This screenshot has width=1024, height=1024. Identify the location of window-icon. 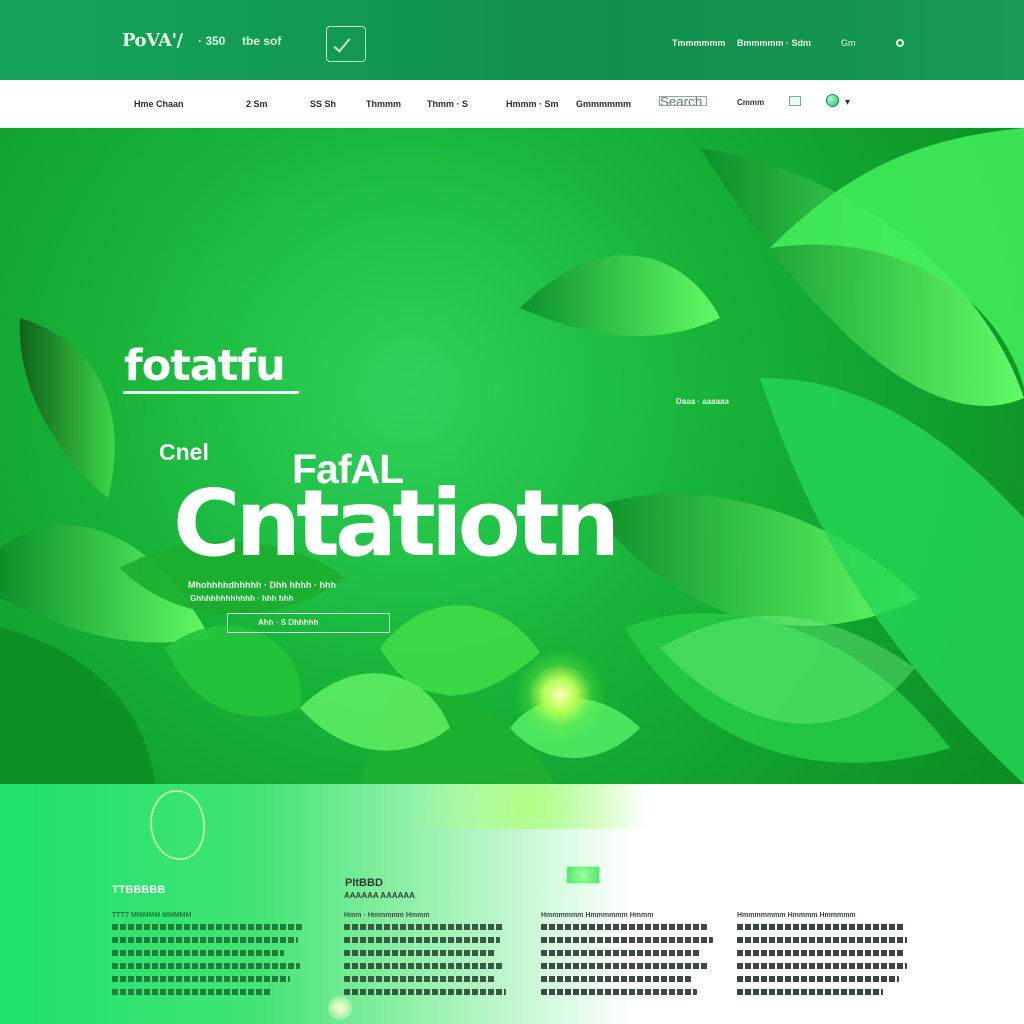
(795, 101).